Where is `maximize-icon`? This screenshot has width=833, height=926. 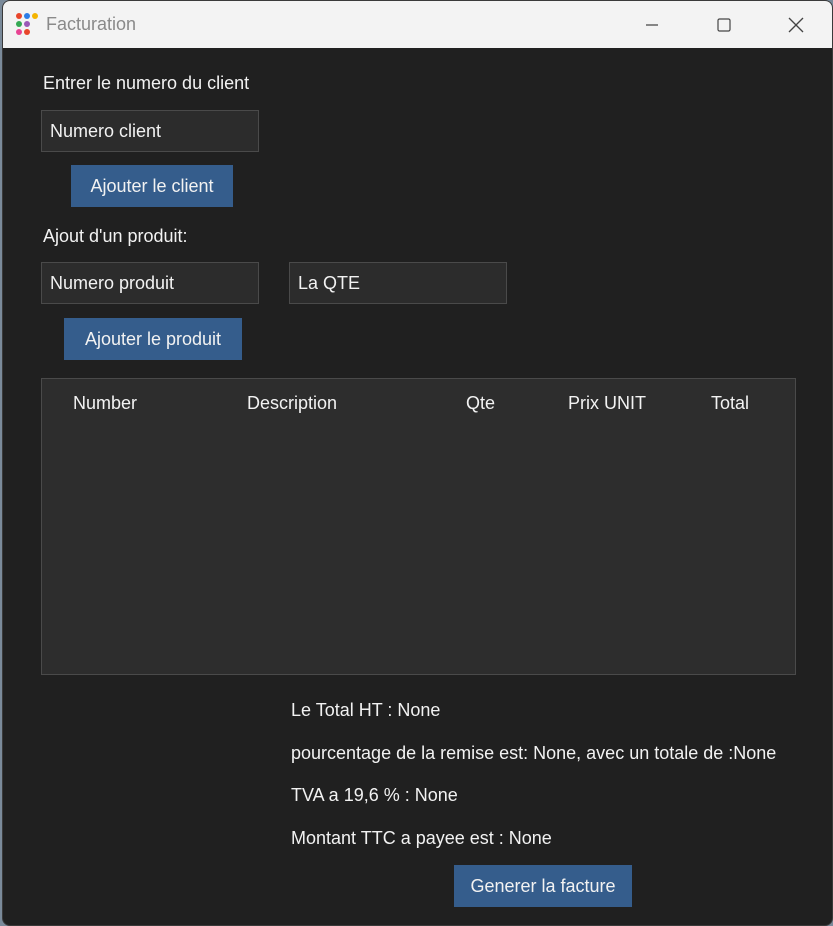 maximize-icon is located at coordinates (724, 24).